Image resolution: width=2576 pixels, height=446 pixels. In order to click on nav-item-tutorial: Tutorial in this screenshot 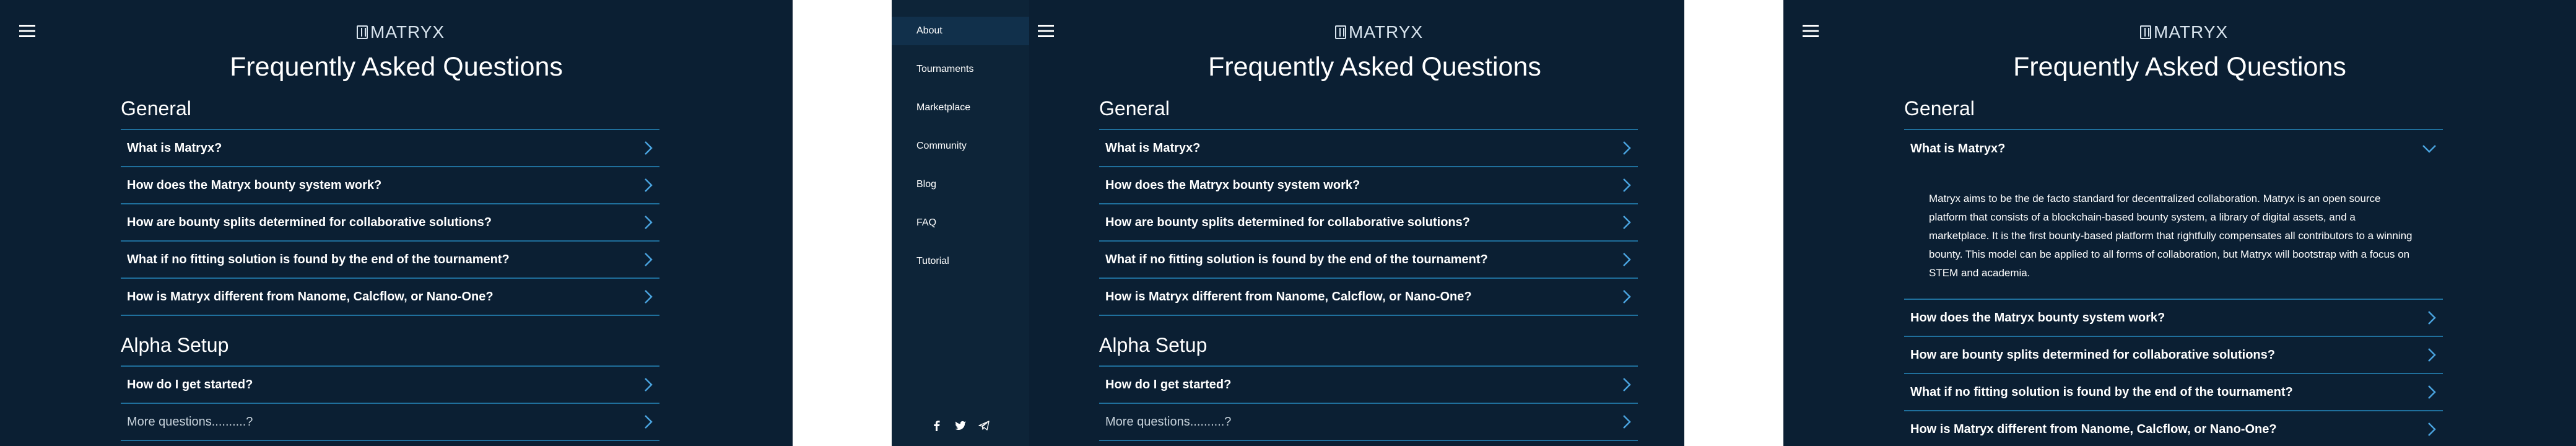, I will do `click(960, 261)`.